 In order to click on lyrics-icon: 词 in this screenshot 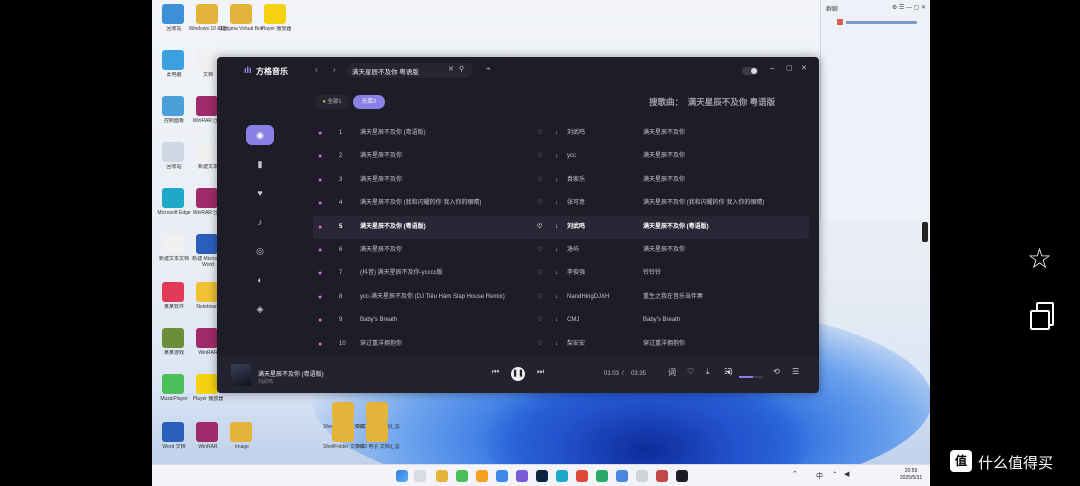, I will do `click(672, 372)`.